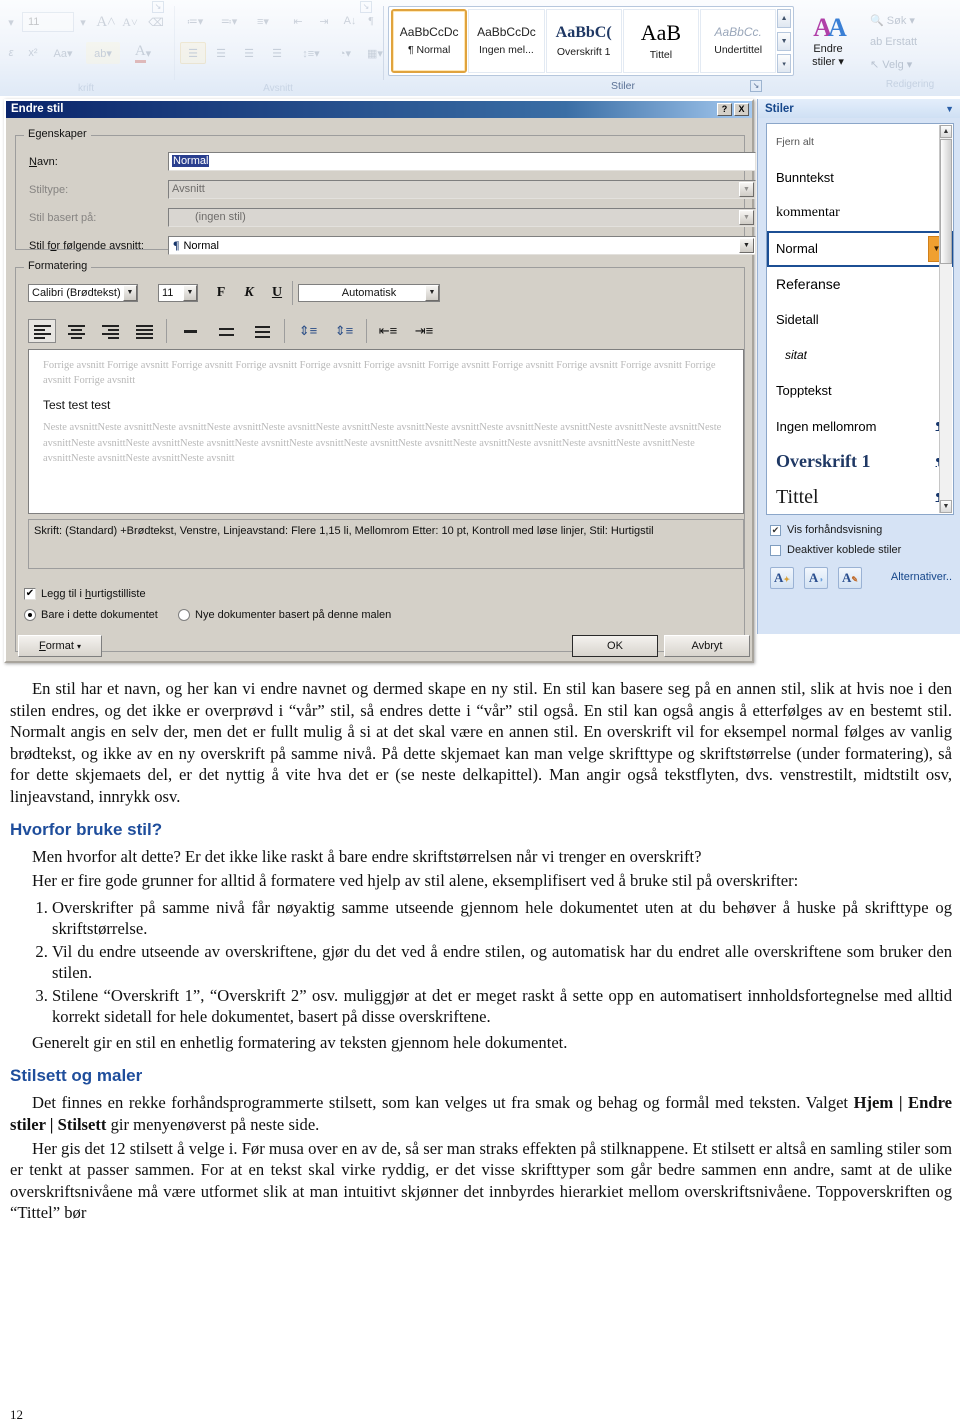  I want to click on dialog-close-button: X, so click(741, 109).